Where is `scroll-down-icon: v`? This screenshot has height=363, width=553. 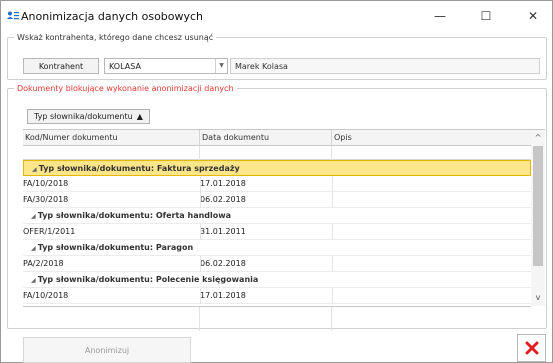 scroll-down-icon: v is located at coordinates (538, 298).